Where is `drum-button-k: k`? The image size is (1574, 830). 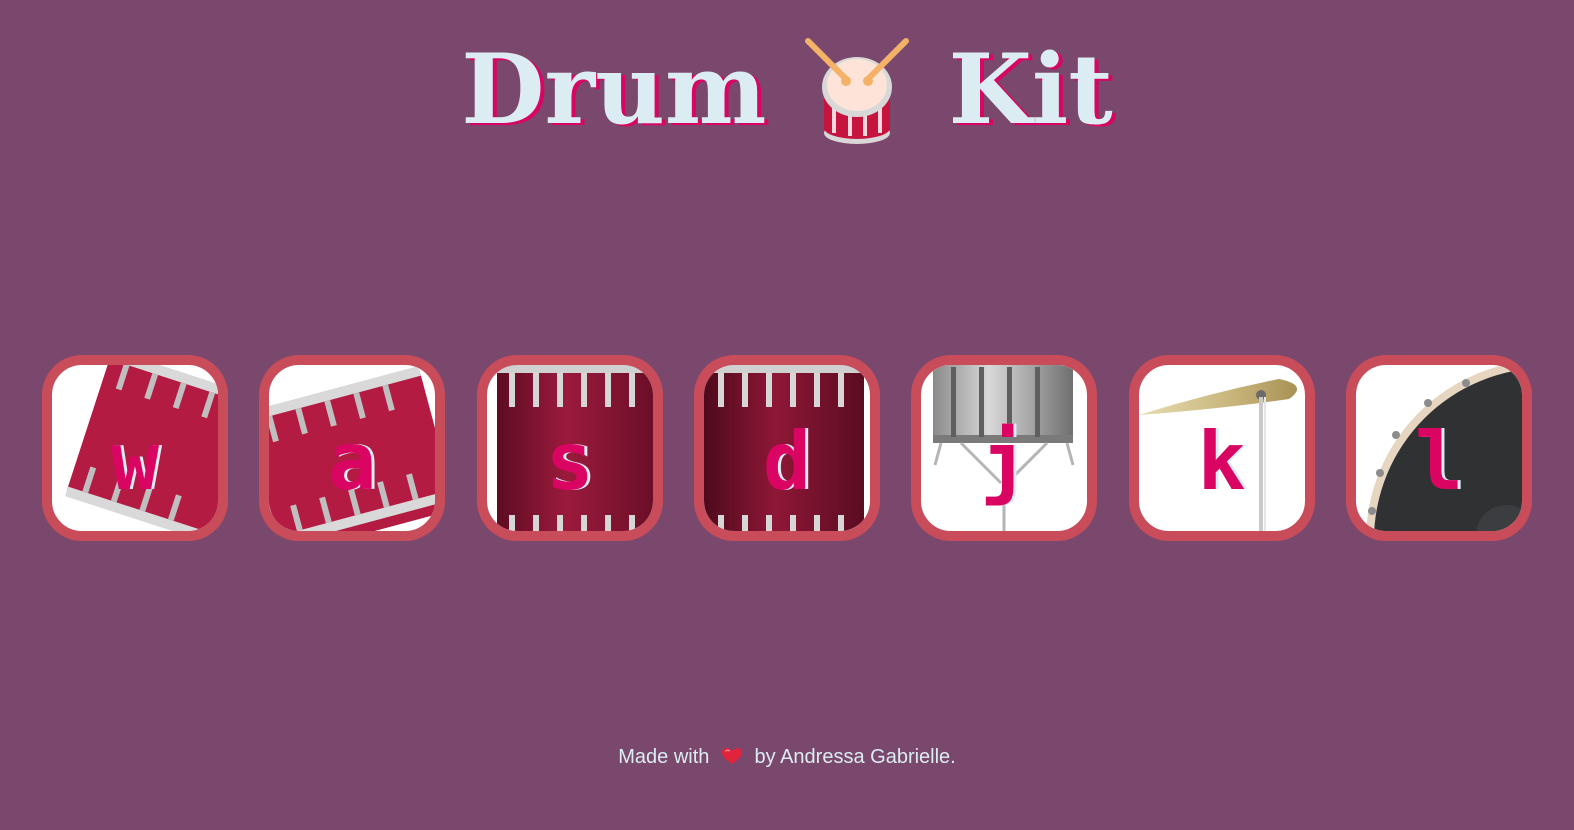
drum-button-k: k is located at coordinates (1221, 448).